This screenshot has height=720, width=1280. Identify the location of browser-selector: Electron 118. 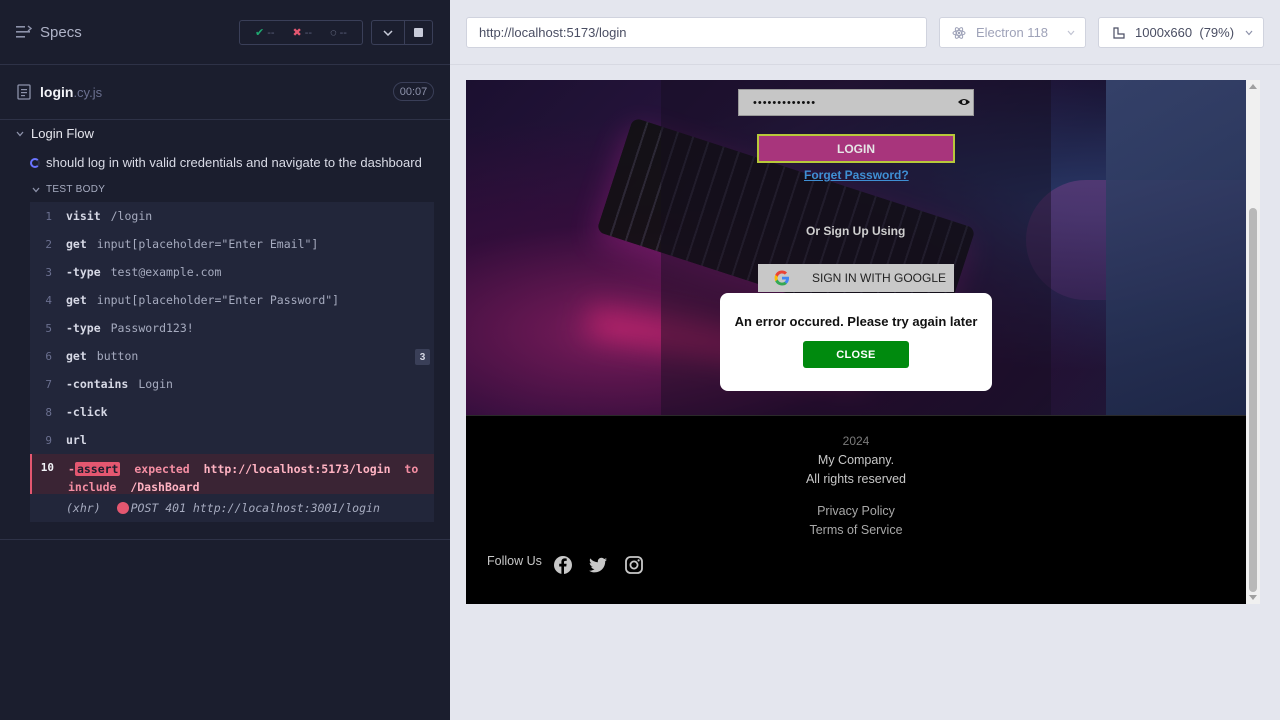
(1012, 32).